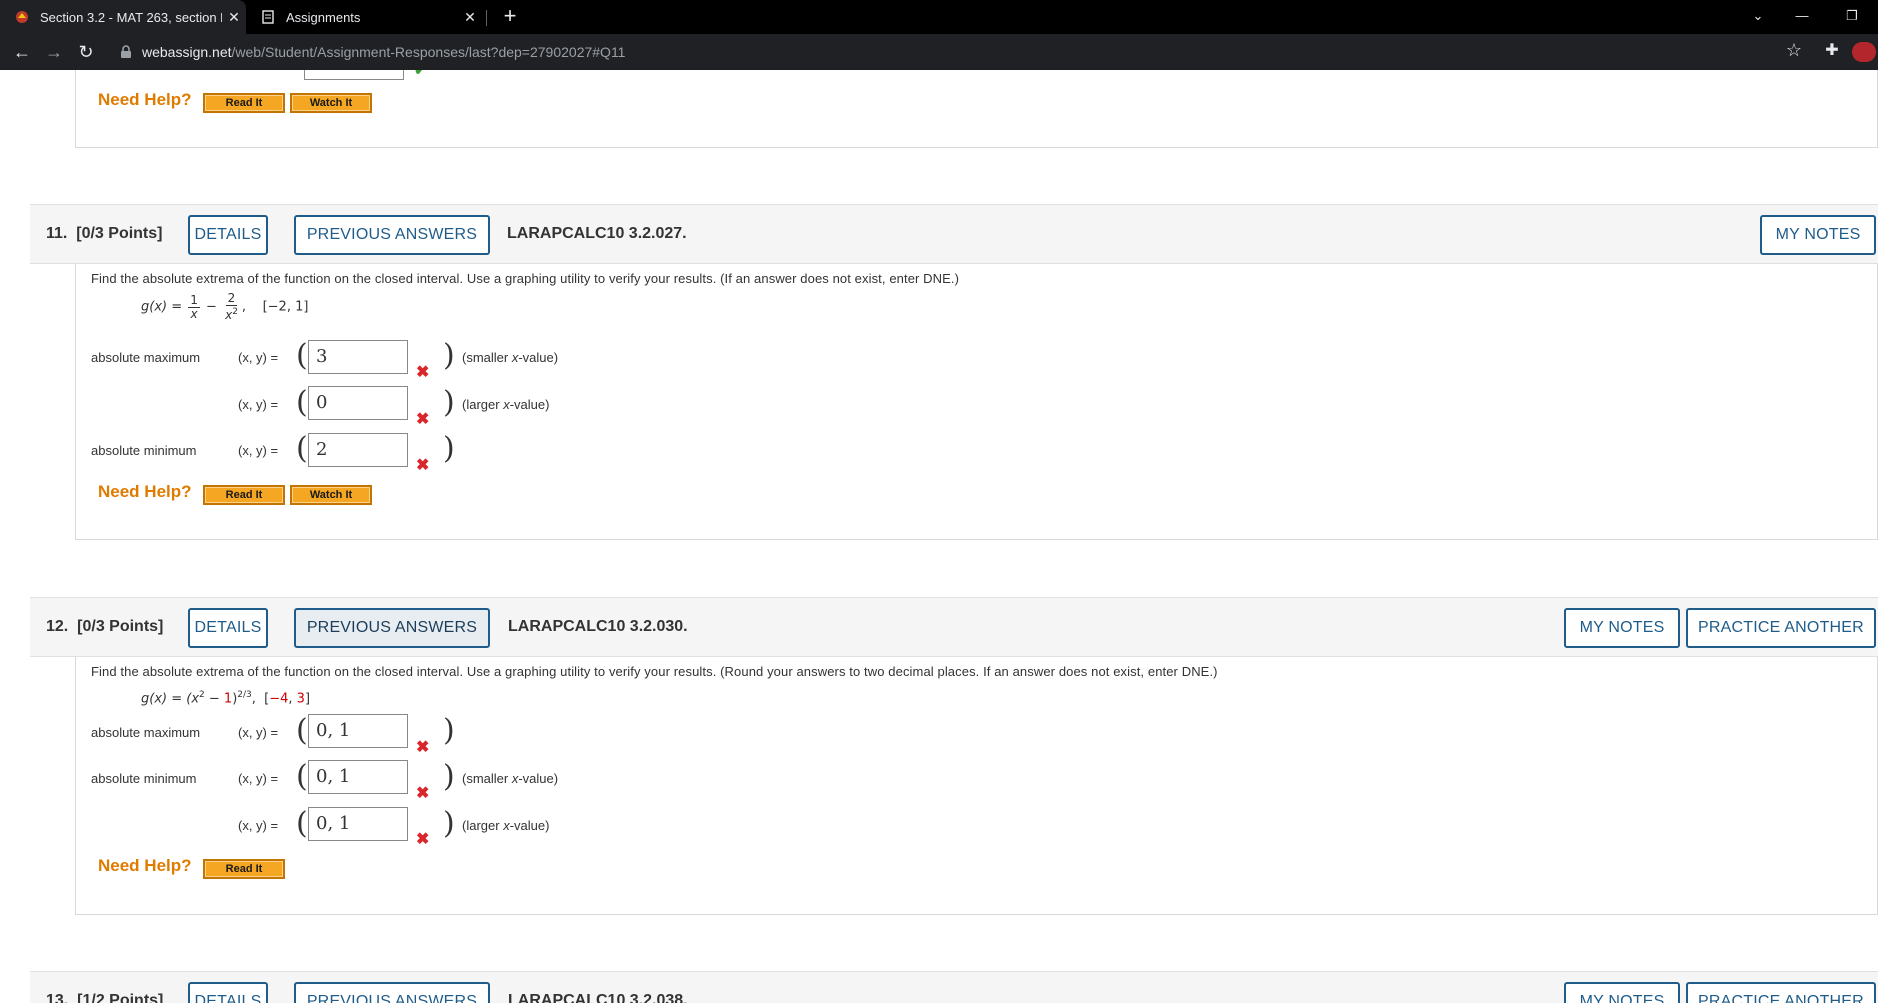 The height and width of the screenshot is (1003, 1878). Describe the element at coordinates (226, 698) in the screenshot. I see `function-expression: g(x) = (x2 − 1)2/3, [−4, 3]` at that location.